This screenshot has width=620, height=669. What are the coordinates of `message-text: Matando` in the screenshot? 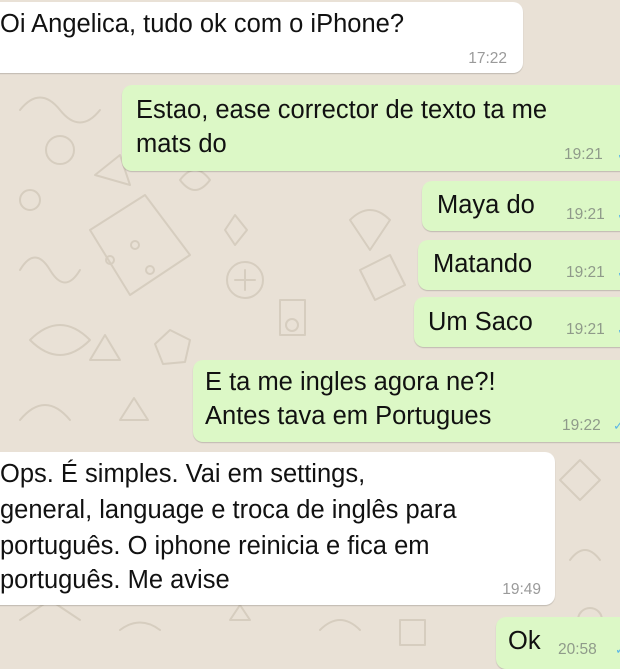 It's located at (483, 264).